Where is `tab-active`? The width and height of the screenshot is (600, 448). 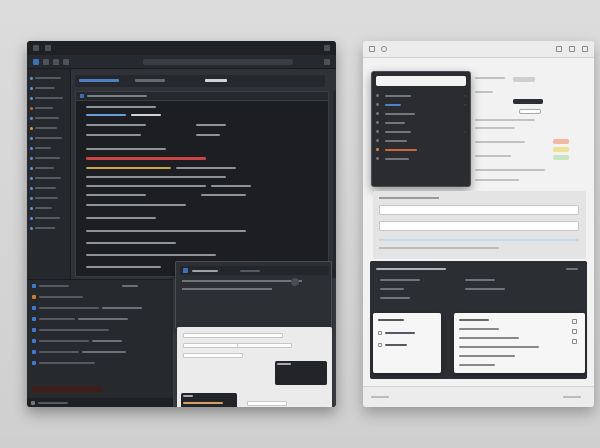
tab-active is located at coordinates (99, 80).